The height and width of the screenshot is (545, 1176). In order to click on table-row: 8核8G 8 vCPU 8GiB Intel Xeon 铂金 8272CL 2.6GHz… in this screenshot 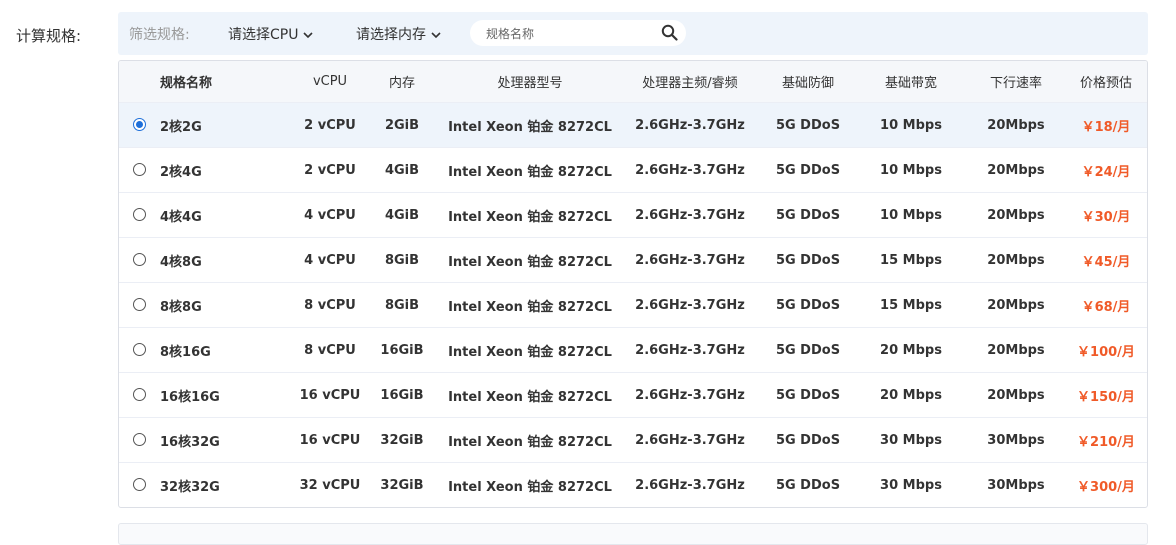, I will do `click(633, 304)`.